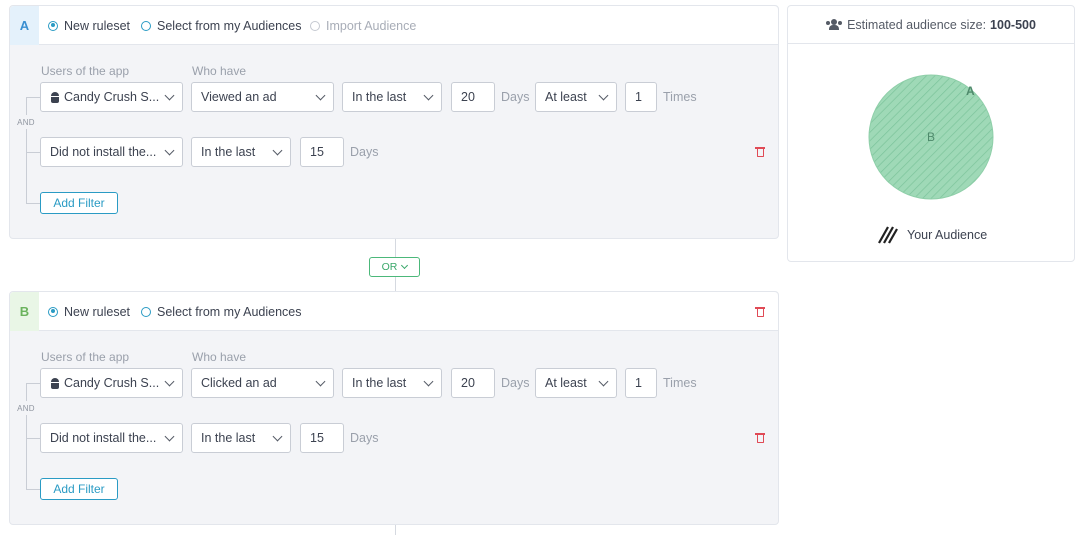 The height and width of the screenshot is (535, 1080). I want to click on ruleset-a-letter: A, so click(24, 25).